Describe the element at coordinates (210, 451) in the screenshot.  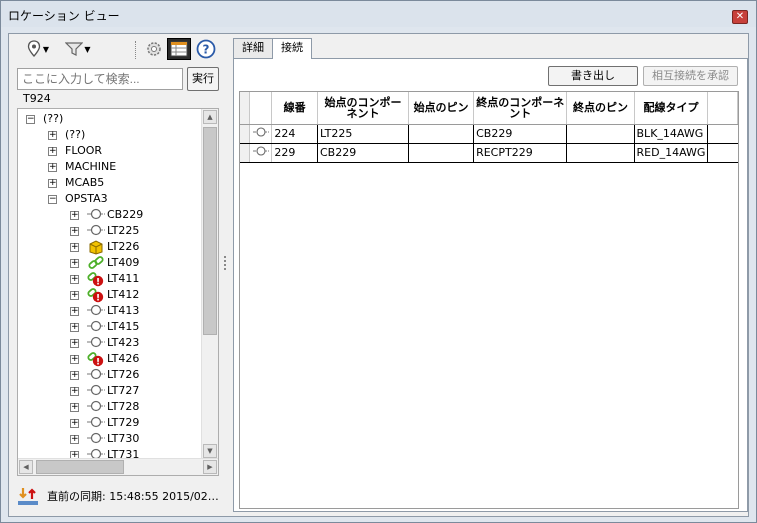
I see `scroll-down-button: ▼` at that location.